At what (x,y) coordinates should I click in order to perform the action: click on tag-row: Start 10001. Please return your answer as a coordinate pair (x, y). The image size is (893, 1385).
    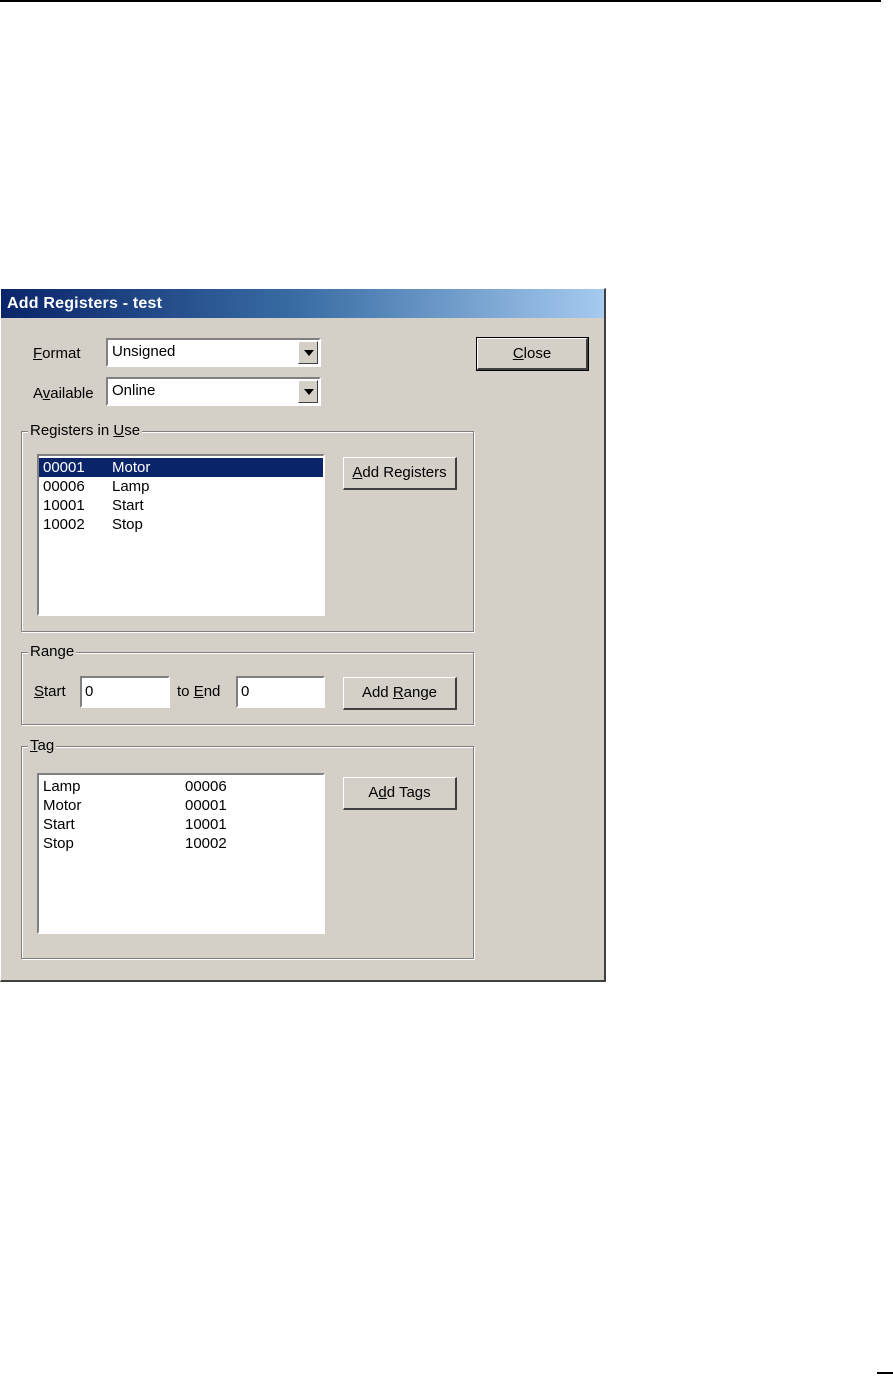
    Looking at the image, I should click on (181, 824).